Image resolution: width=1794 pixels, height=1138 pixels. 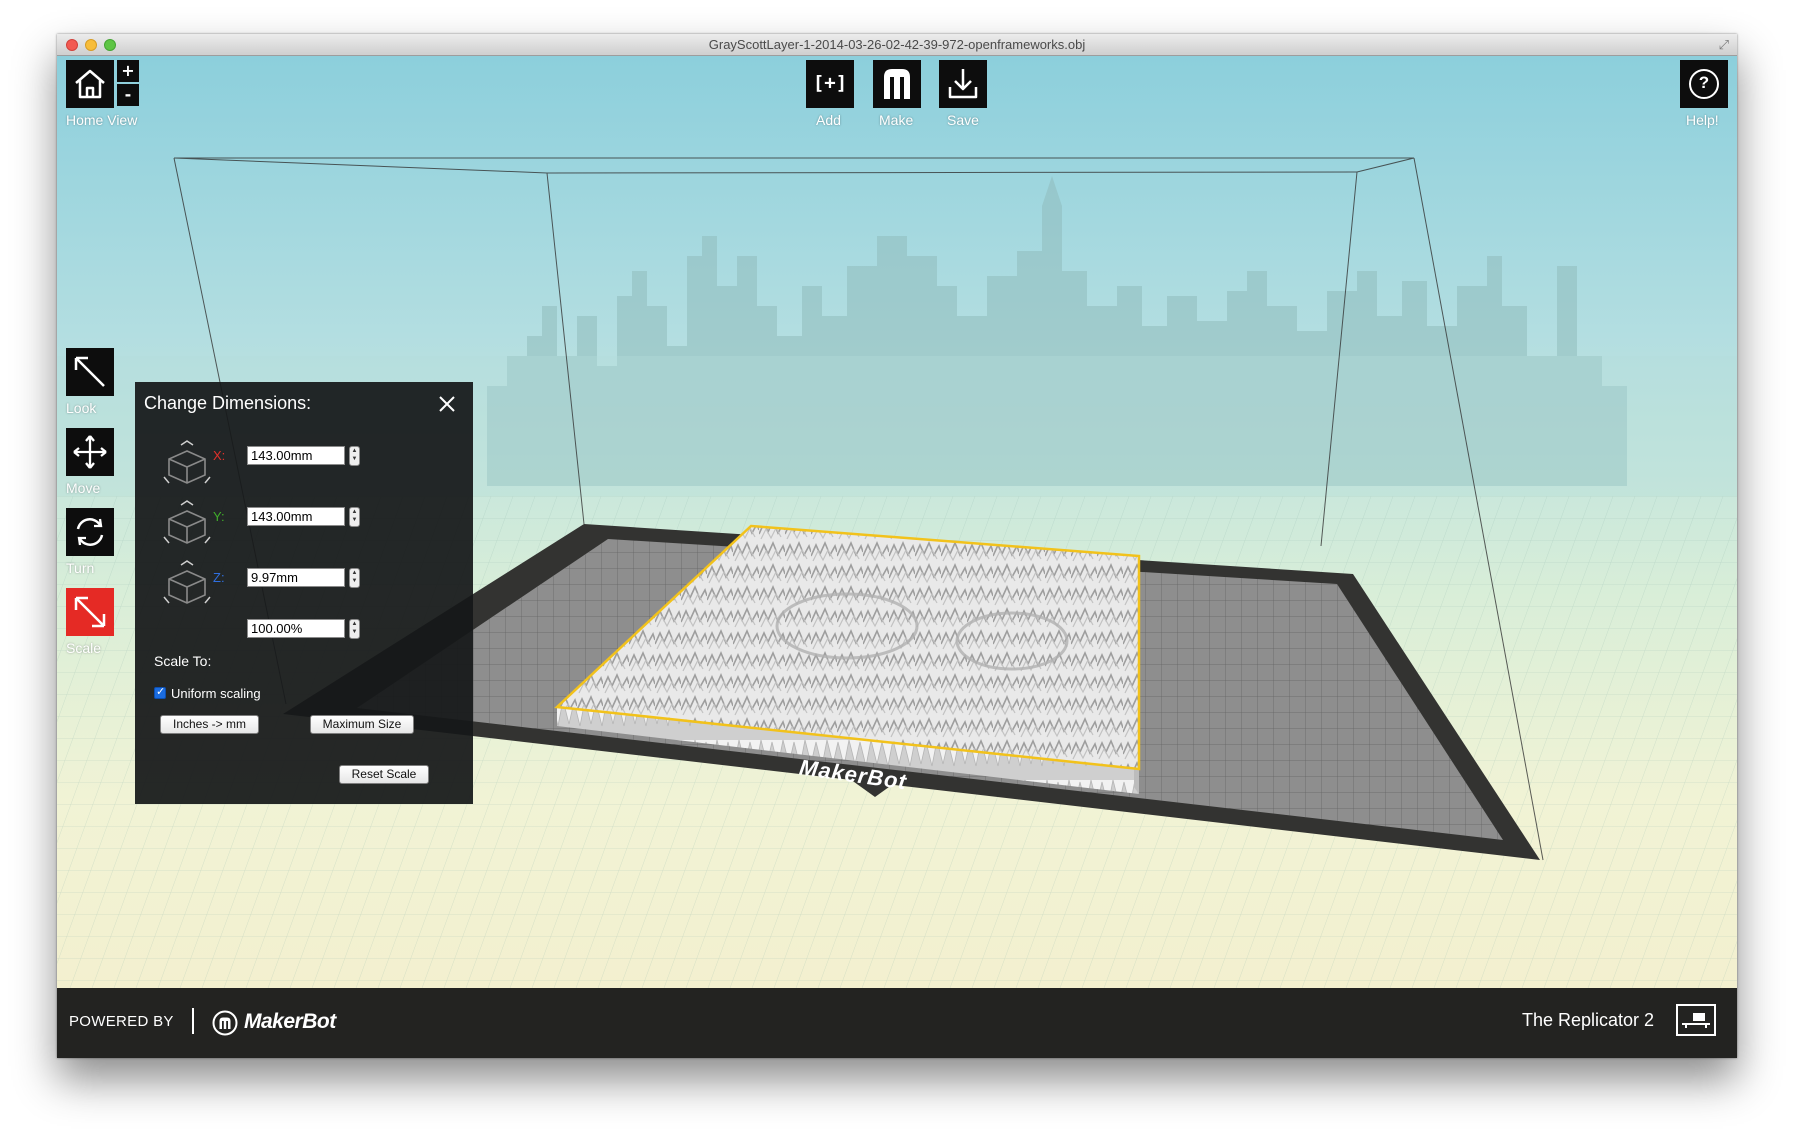 What do you see at coordinates (296, 628) in the screenshot?
I see `scale-to-input: 100.00%` at bounding box center [296, 628].